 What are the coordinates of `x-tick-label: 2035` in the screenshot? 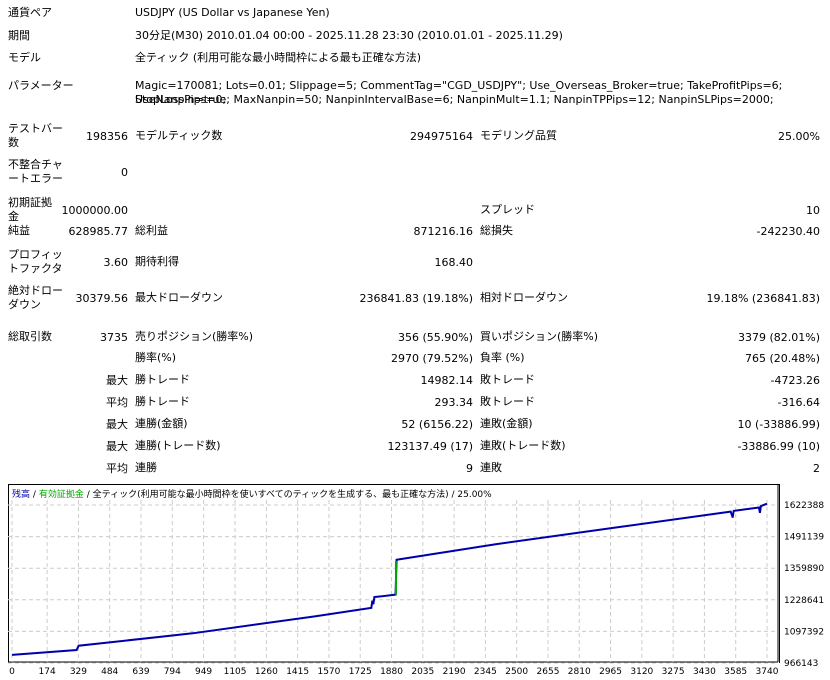 It's located at (422, 672).